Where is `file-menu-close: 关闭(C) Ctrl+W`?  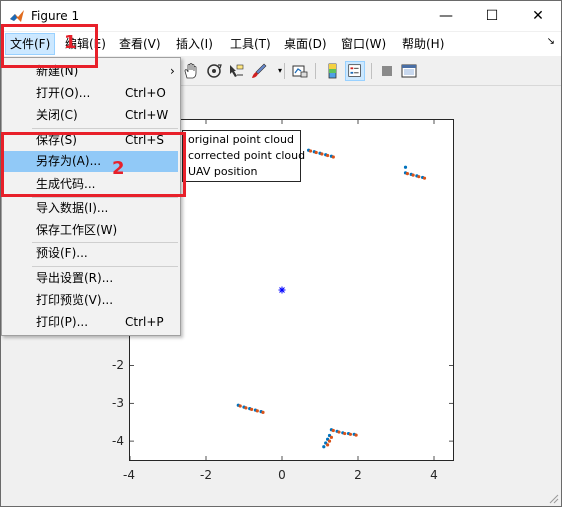
file-menu-close: 关闭(C) Ctrl+W is located at coordinates (91, 115).